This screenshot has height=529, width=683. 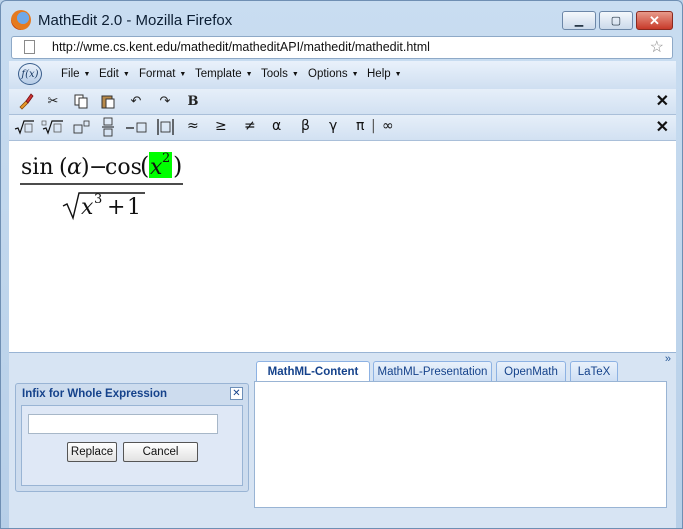 I want to click on infinity-symbol-button: ∞, so click(x=388, y=126).